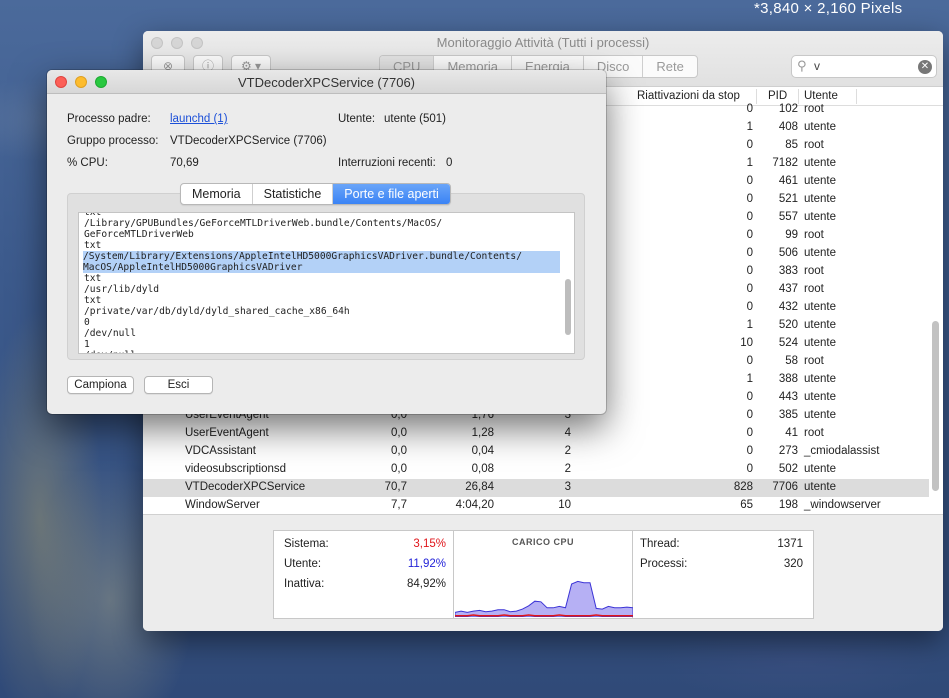 Image resolution: width=949 pixels, height=698 pixels. Describe the element at coordinates (391, 194) in the screenshot. I see `tab-porte-file-aperti: Porte e file aperti` at that location.